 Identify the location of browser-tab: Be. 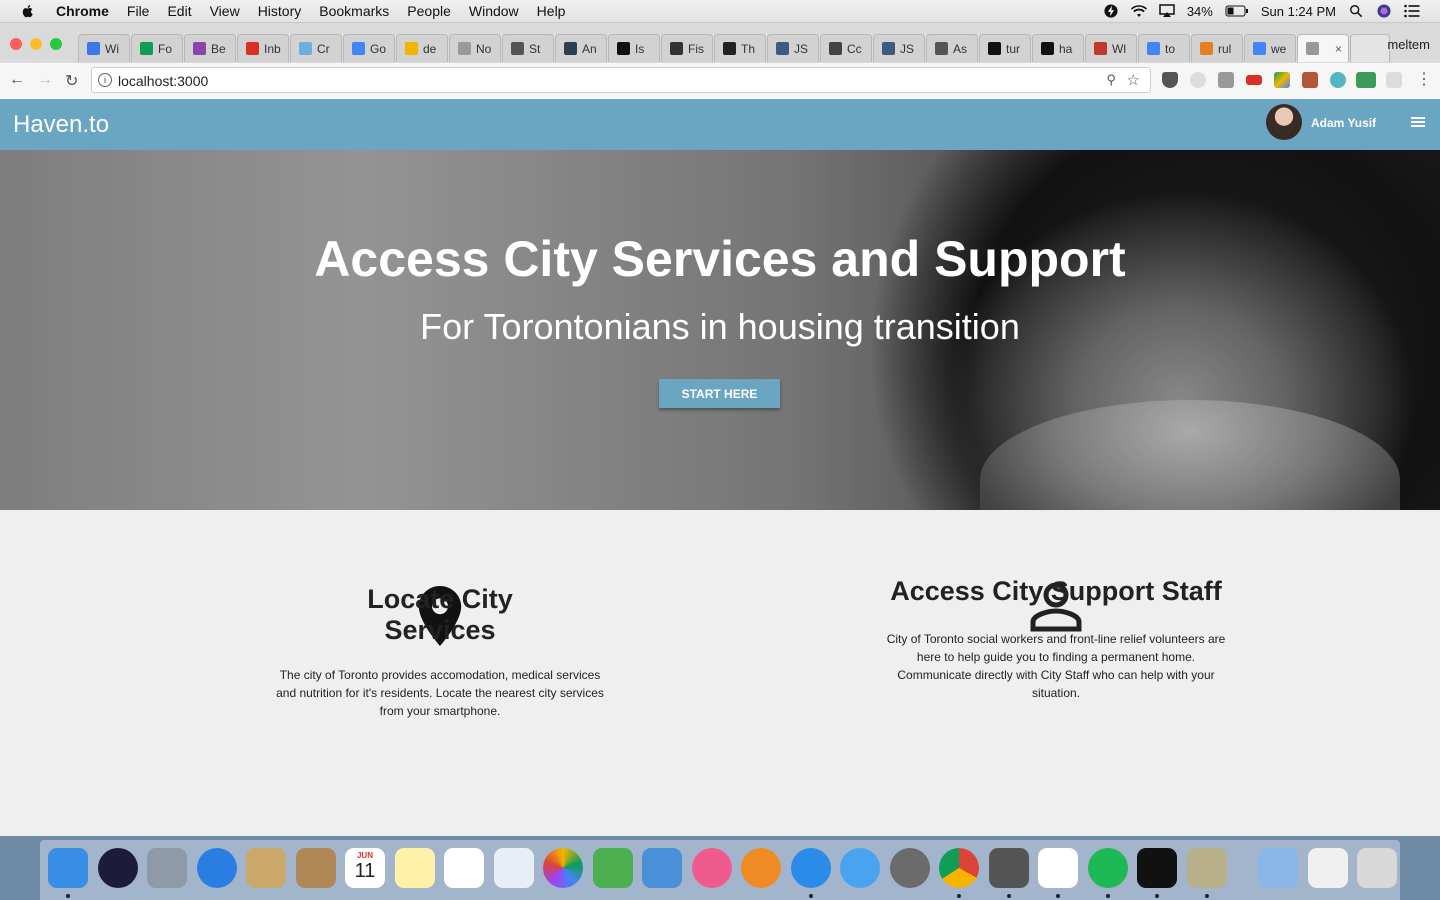
(210, 48).